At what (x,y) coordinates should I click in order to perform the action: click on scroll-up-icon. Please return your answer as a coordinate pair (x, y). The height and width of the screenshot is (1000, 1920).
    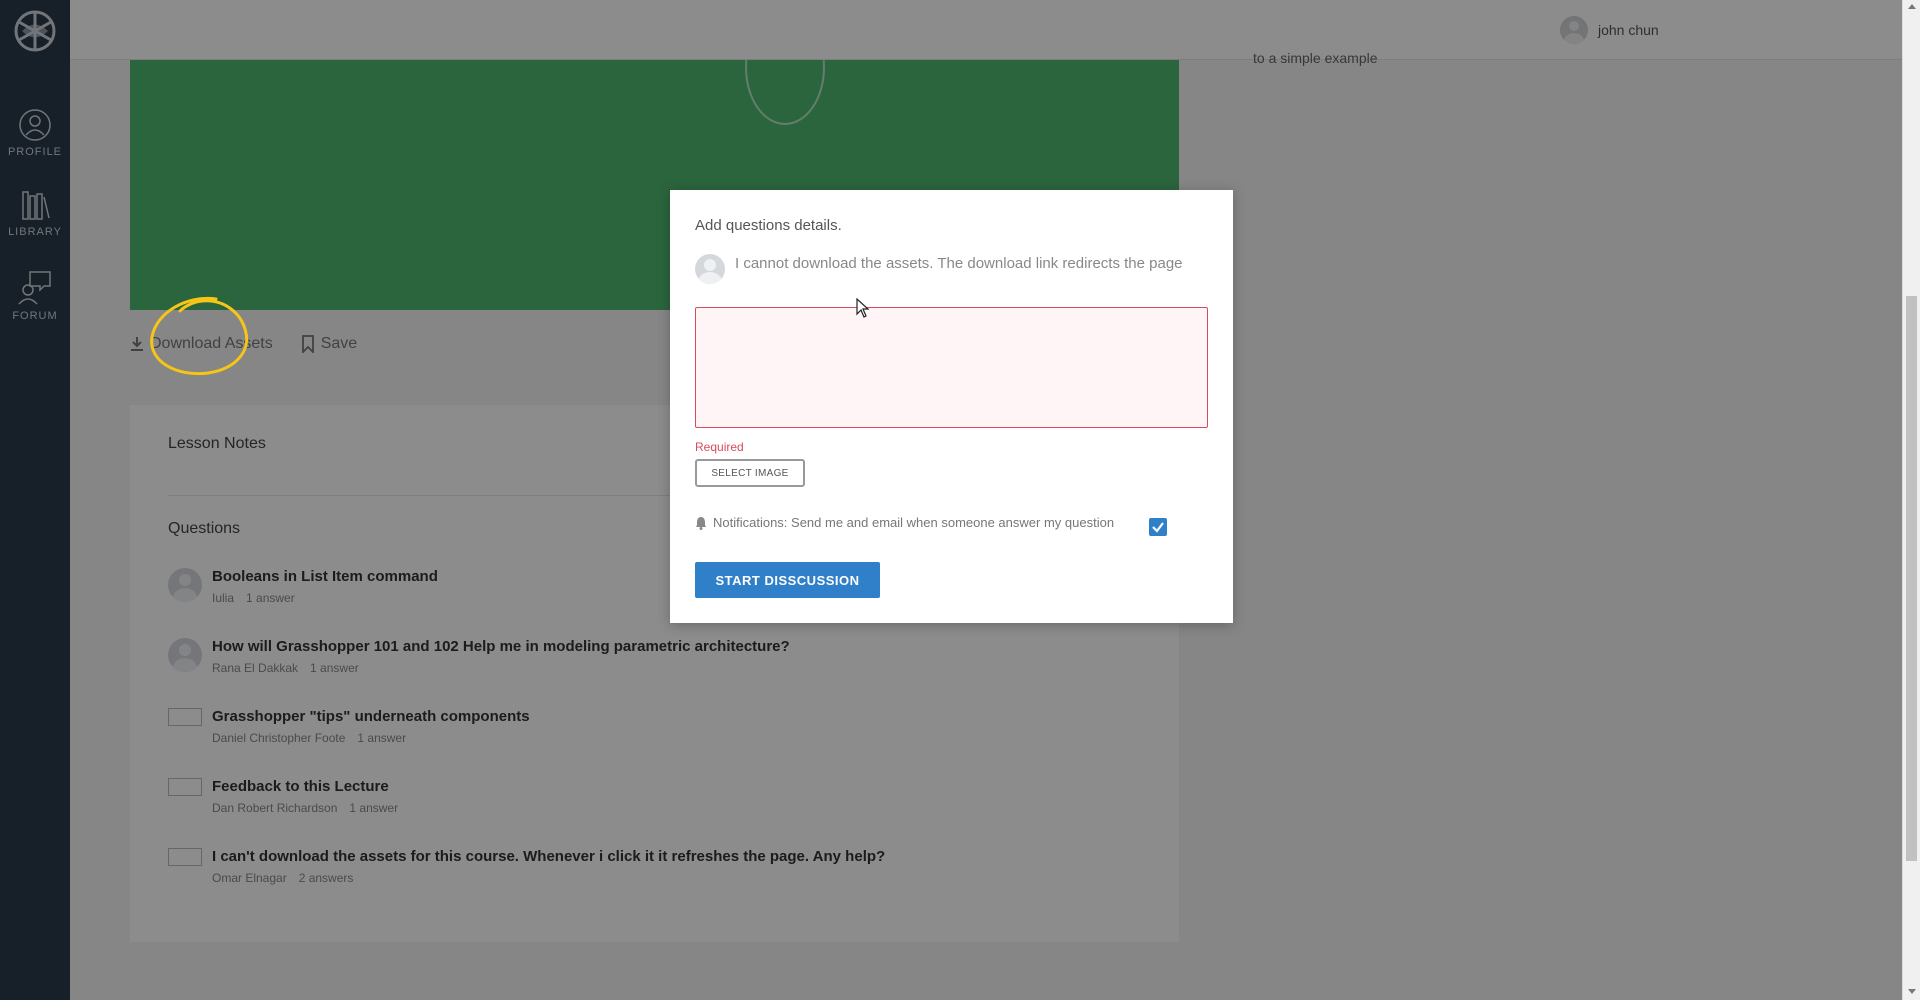
    Looking at the image, I should click on (1912, 6).